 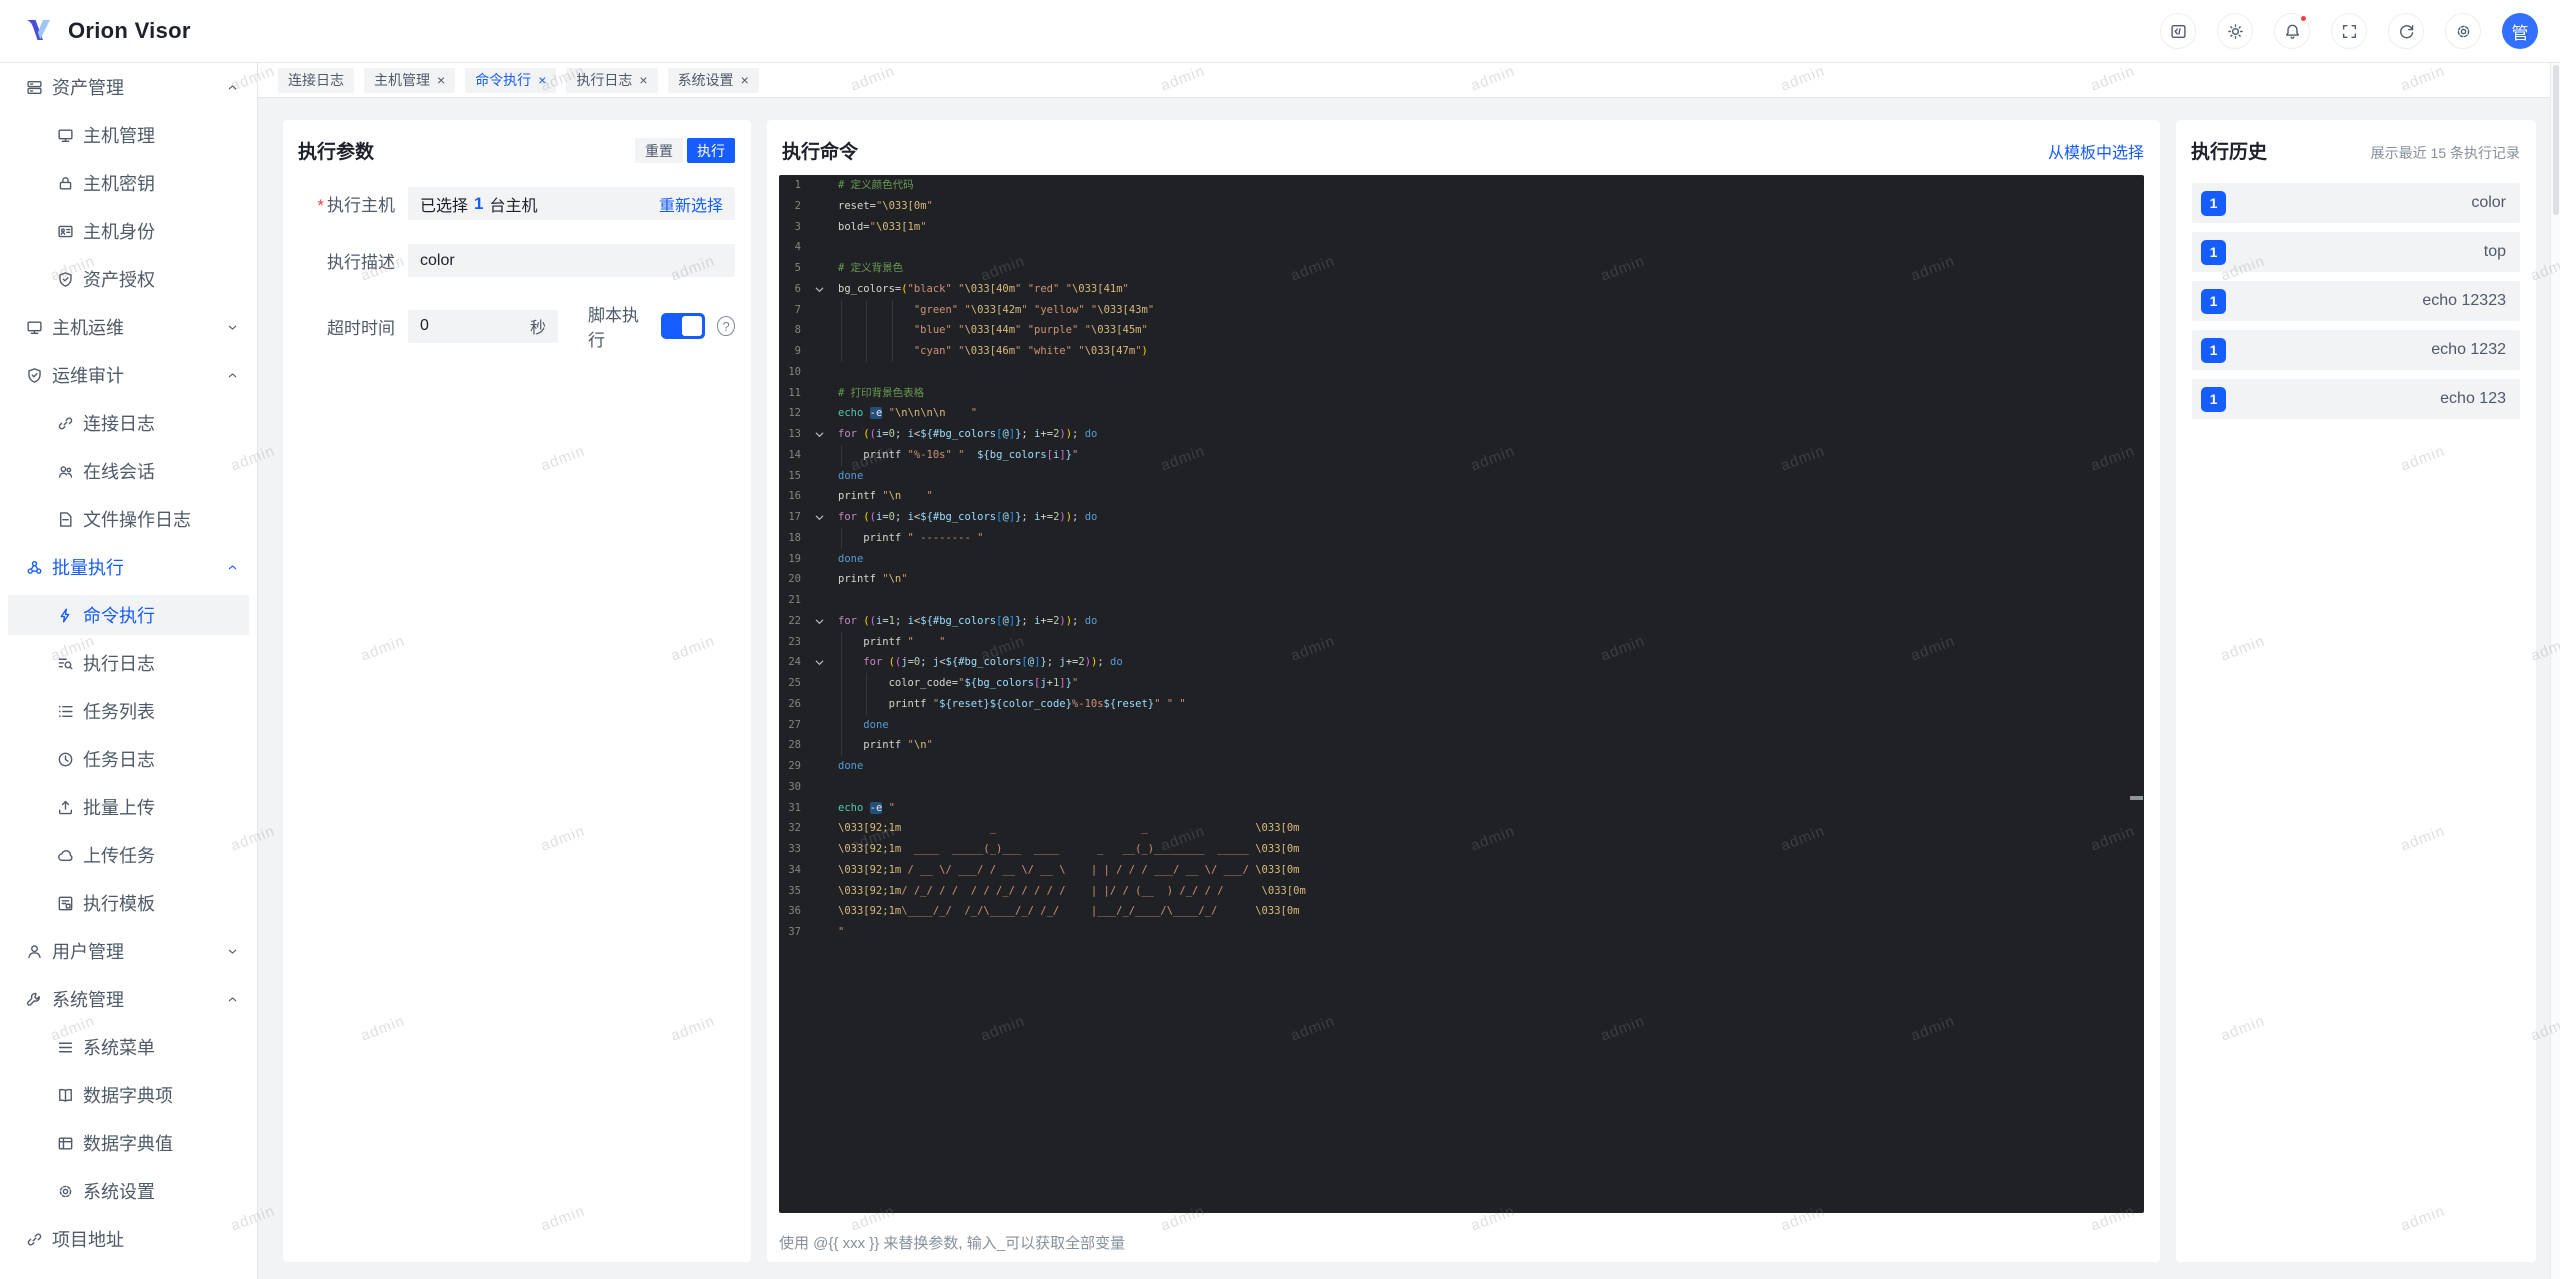 What do you see at coordinates (2555, 671) in the screenshot?
I see `window-scrollbar` at bounding box center [2555, 671].